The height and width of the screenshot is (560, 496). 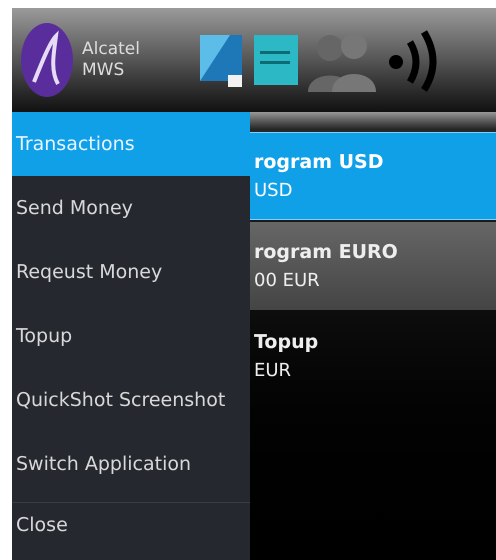 I want to click on row-subtitle: USD, so click(x=274, y=190).